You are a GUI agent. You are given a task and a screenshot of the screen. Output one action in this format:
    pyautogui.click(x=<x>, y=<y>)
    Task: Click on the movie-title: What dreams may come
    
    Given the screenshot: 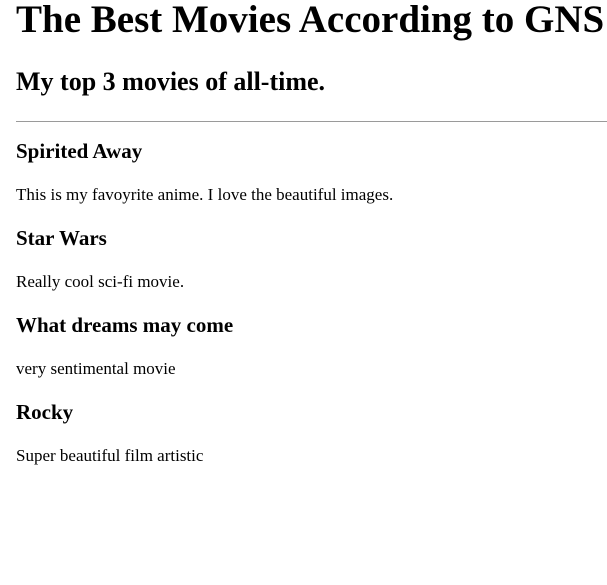 What is the action you would take?
    pyautogui.click(x=125, y=325)
    